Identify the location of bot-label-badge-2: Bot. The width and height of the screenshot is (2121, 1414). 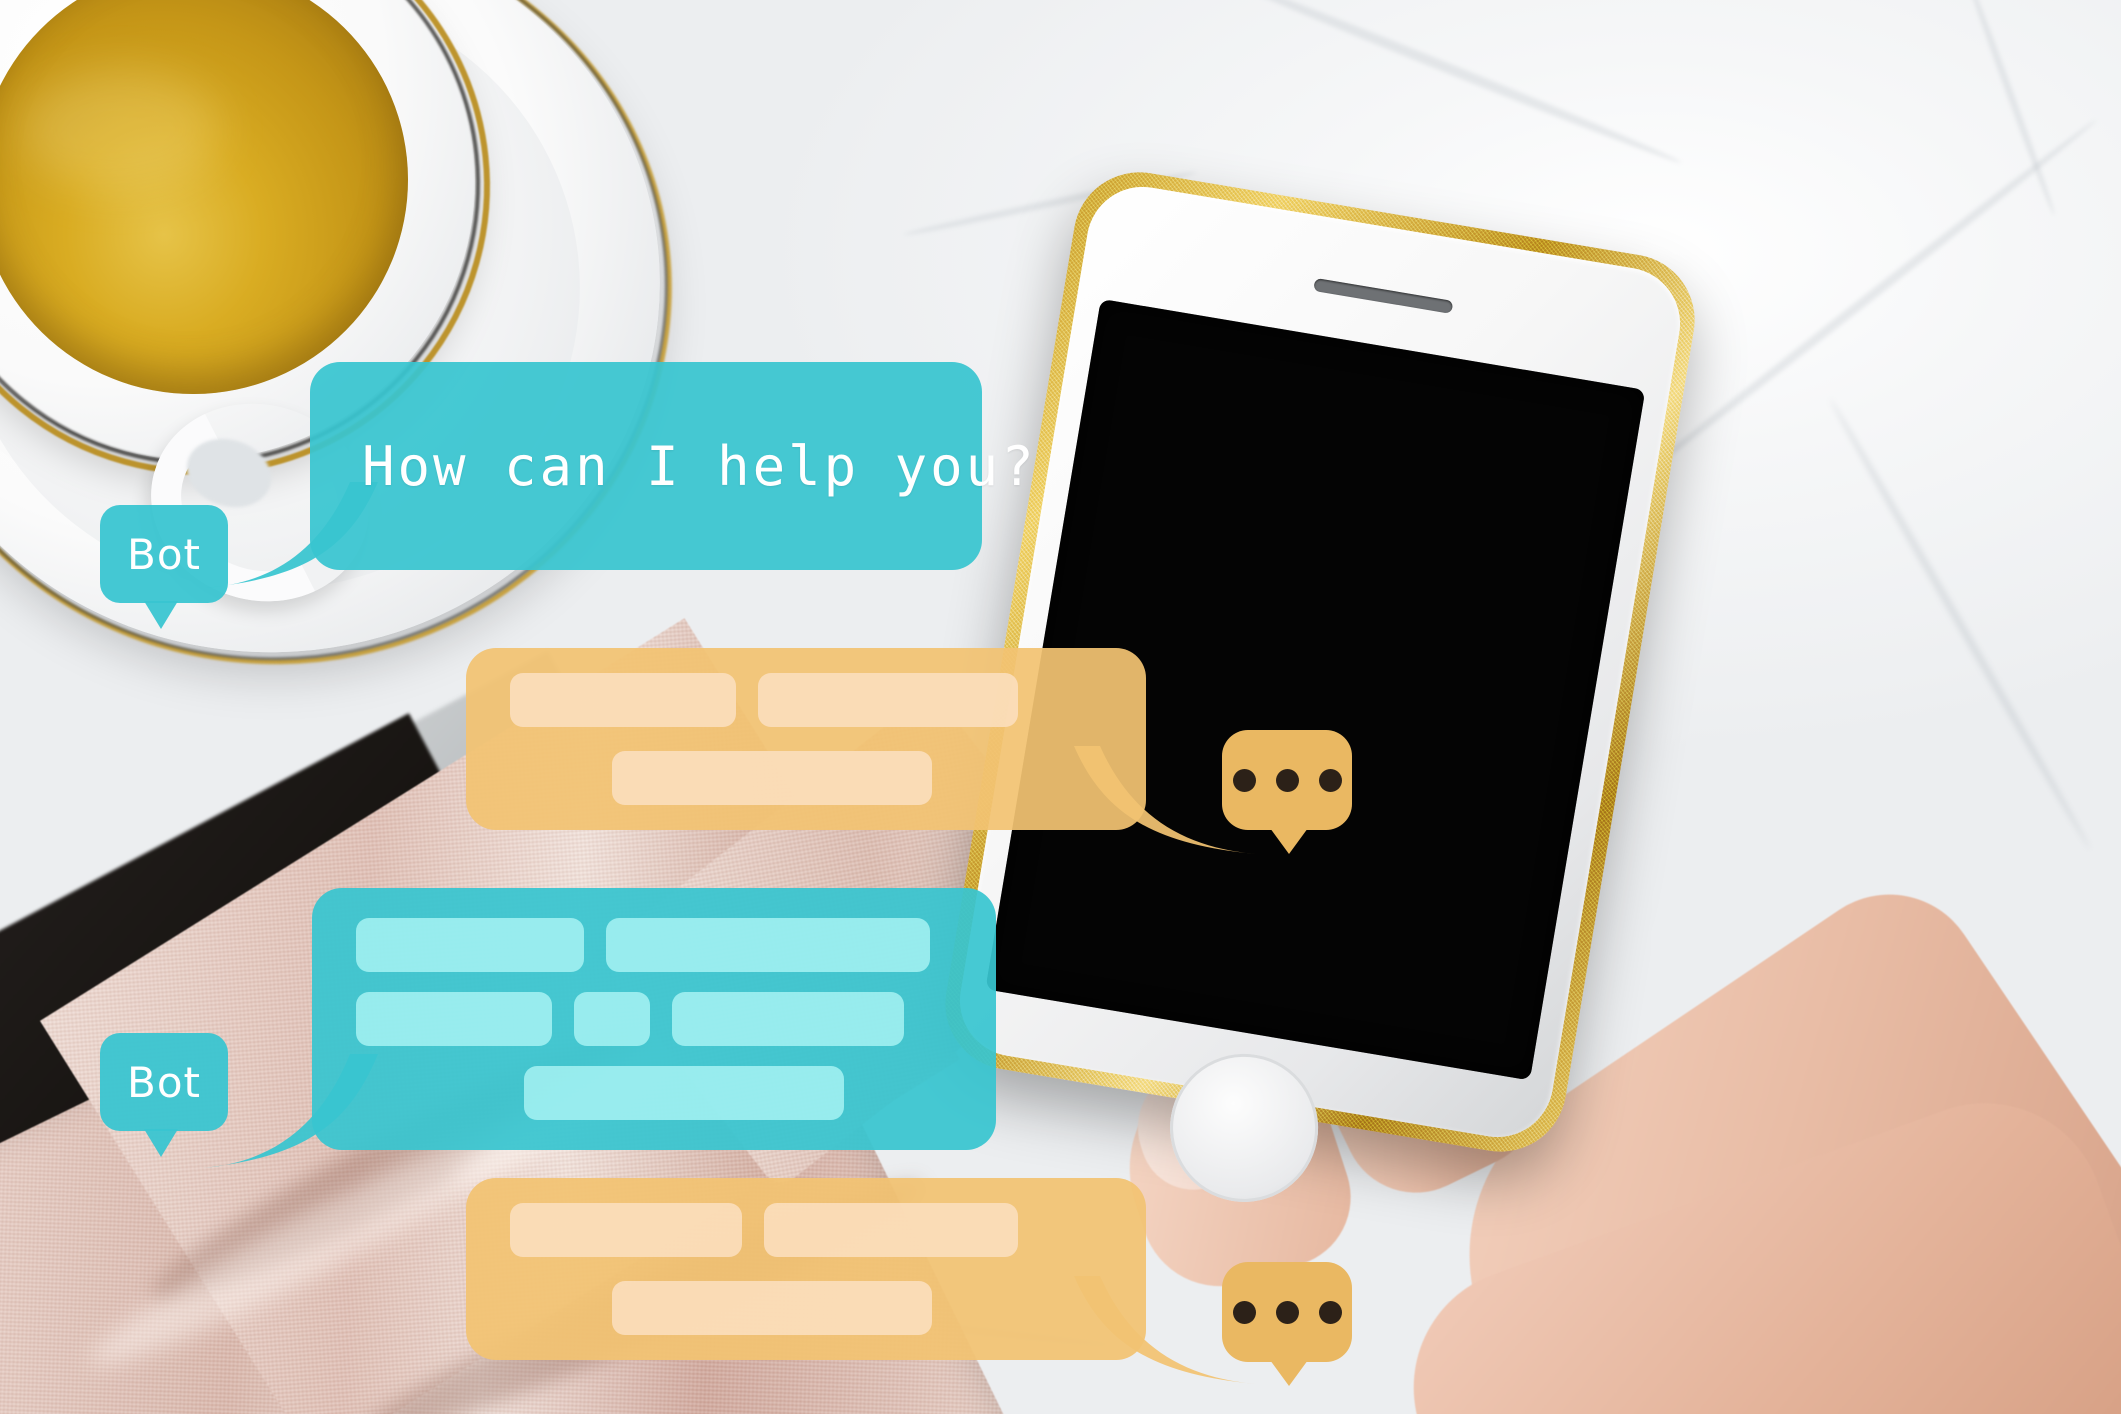
(164, 1095).